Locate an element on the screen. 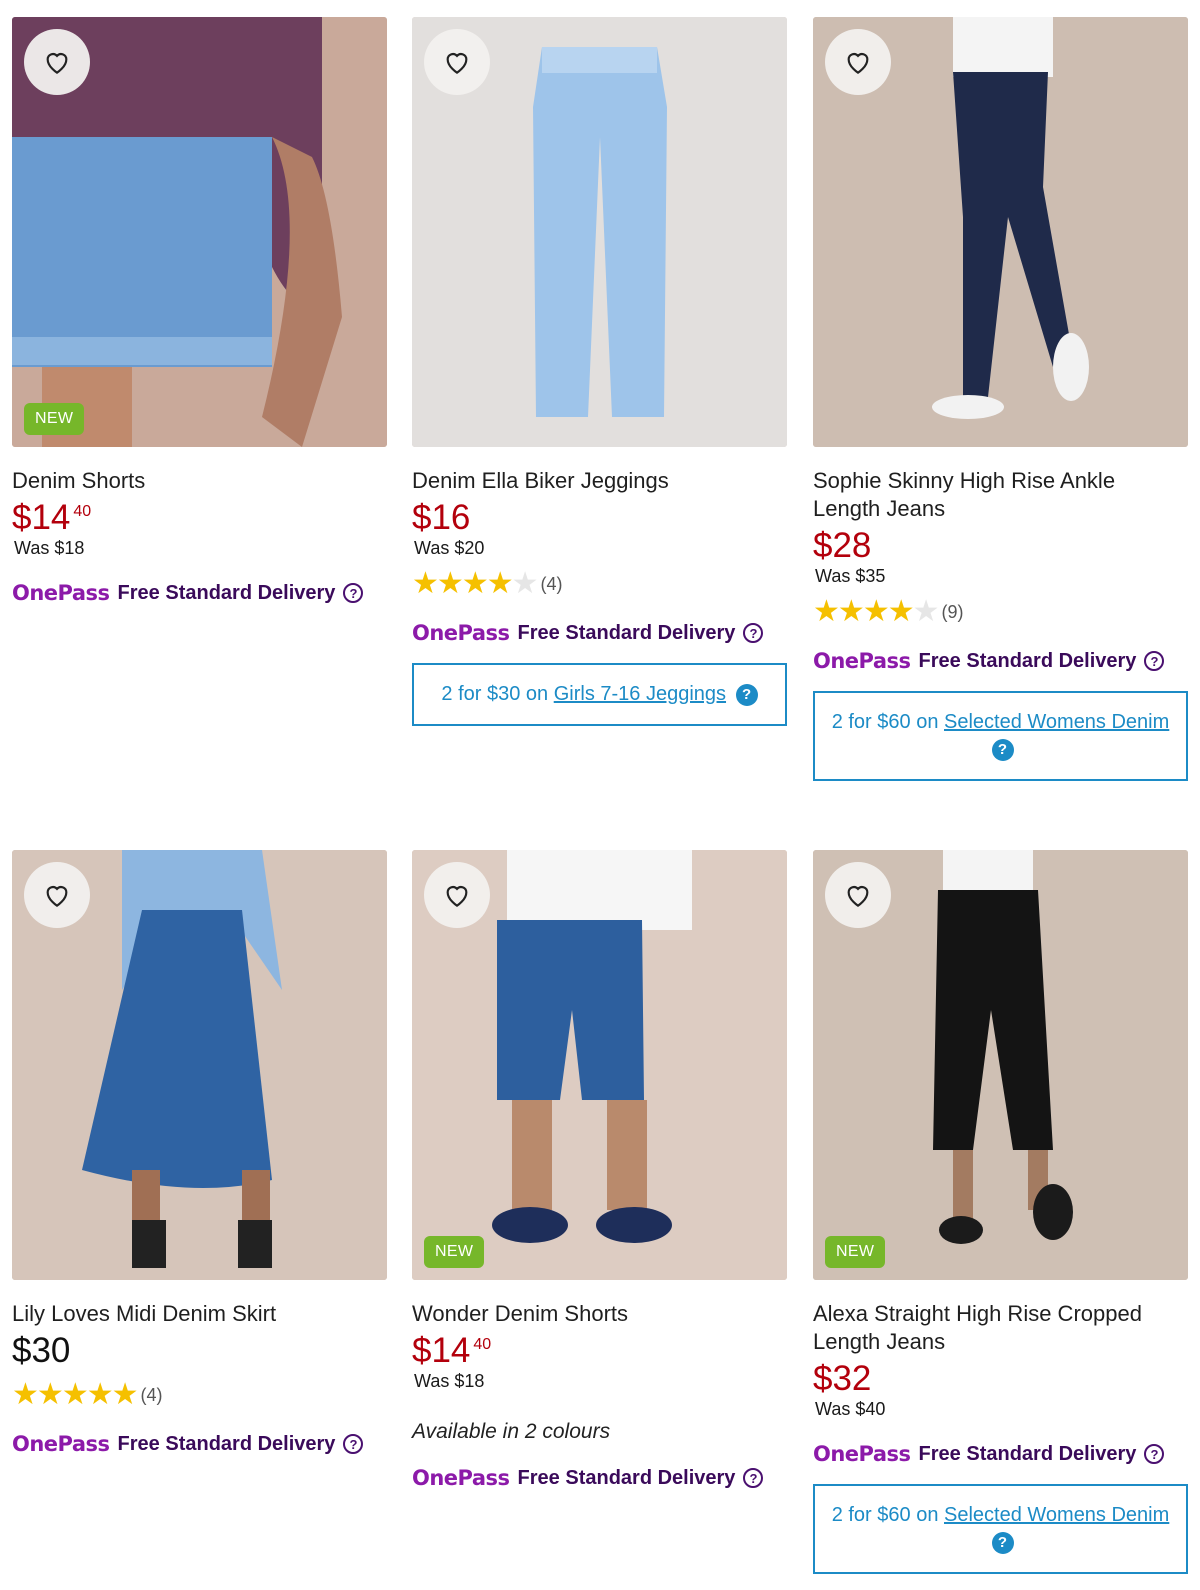  product-title: Denim Ella Biker Jeggings is located at coordinates (599, 481).